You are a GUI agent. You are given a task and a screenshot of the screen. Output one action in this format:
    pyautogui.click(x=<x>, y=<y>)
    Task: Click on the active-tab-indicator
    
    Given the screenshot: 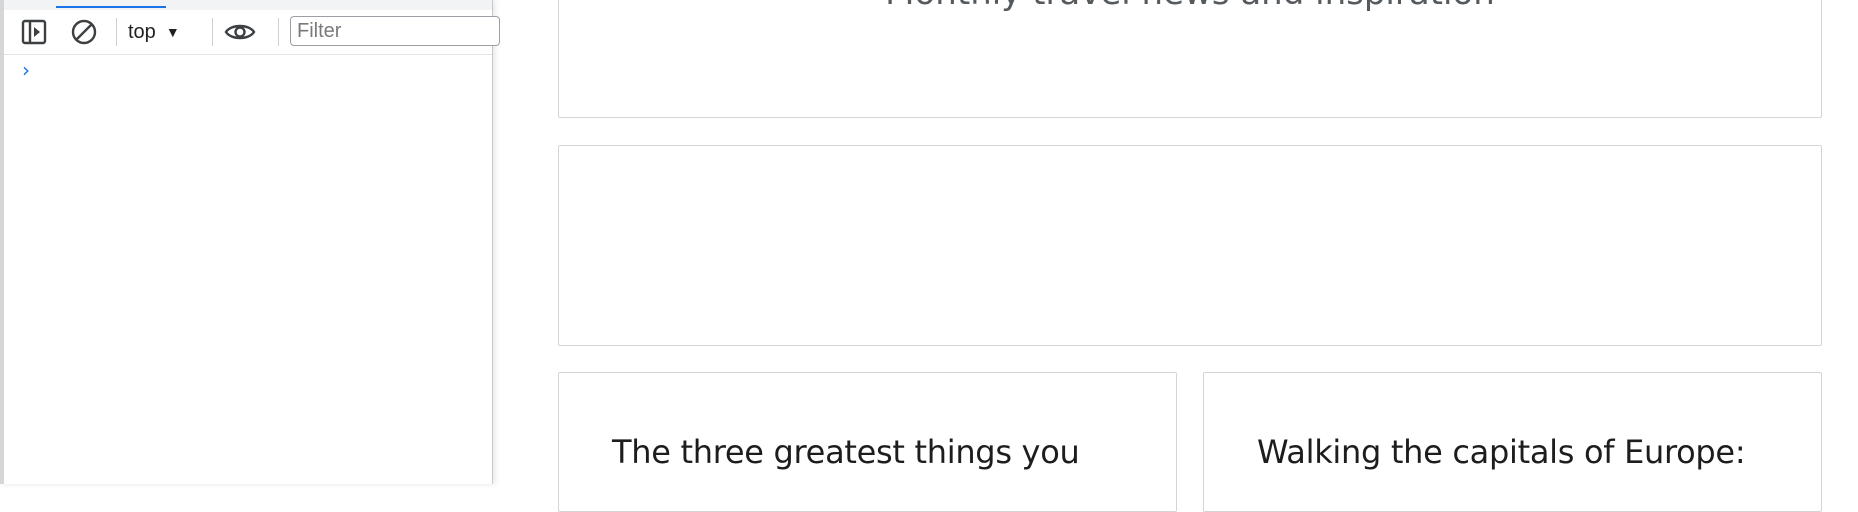 What is the action you would take?
    pyautogui.click(x=111, y=7)
    